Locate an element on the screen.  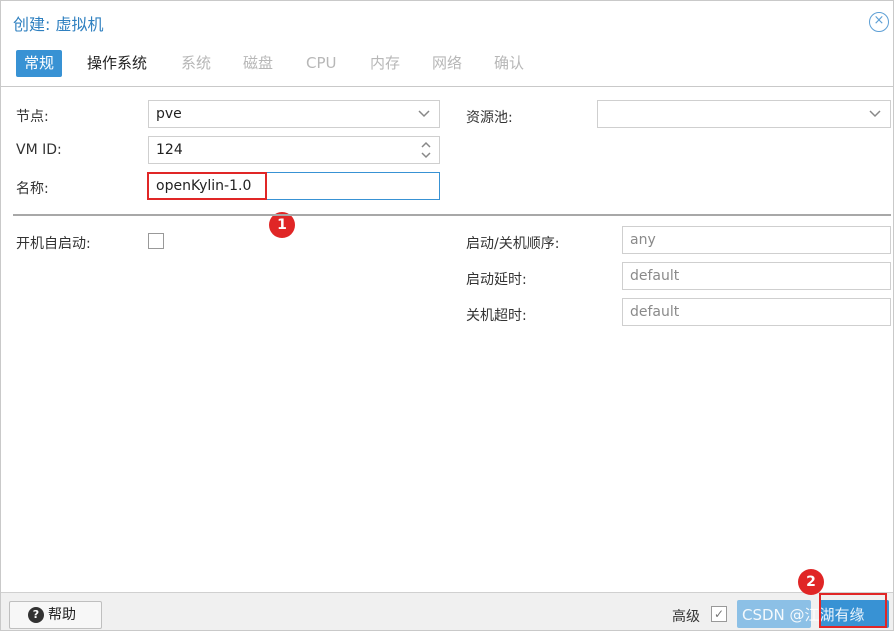
tab-network: 网络 is located at coordinates (447, 63).